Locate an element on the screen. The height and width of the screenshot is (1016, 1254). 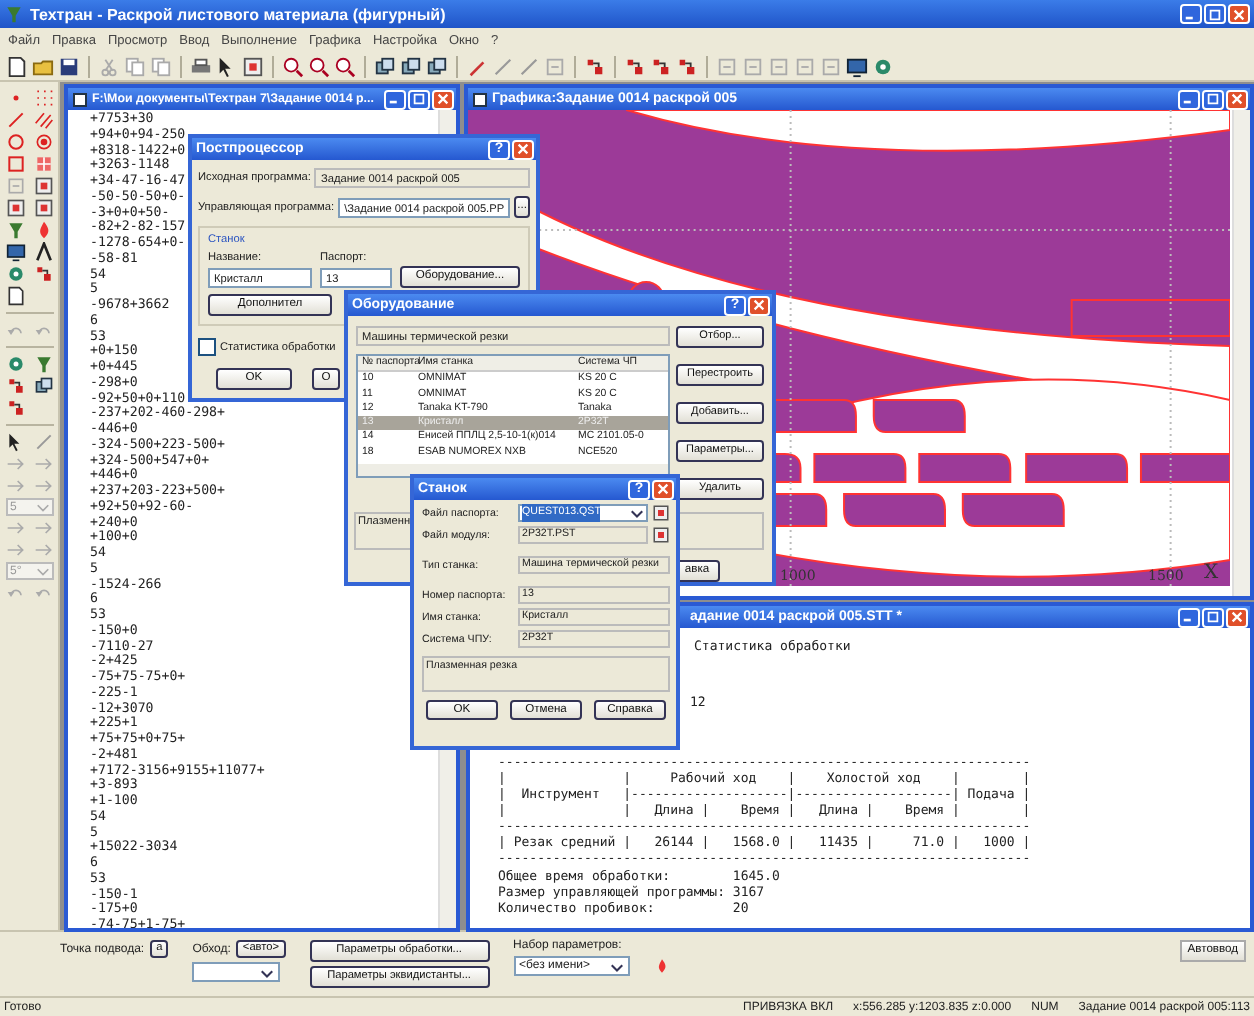
axis-label: X is located at coordinates (1211, 573).